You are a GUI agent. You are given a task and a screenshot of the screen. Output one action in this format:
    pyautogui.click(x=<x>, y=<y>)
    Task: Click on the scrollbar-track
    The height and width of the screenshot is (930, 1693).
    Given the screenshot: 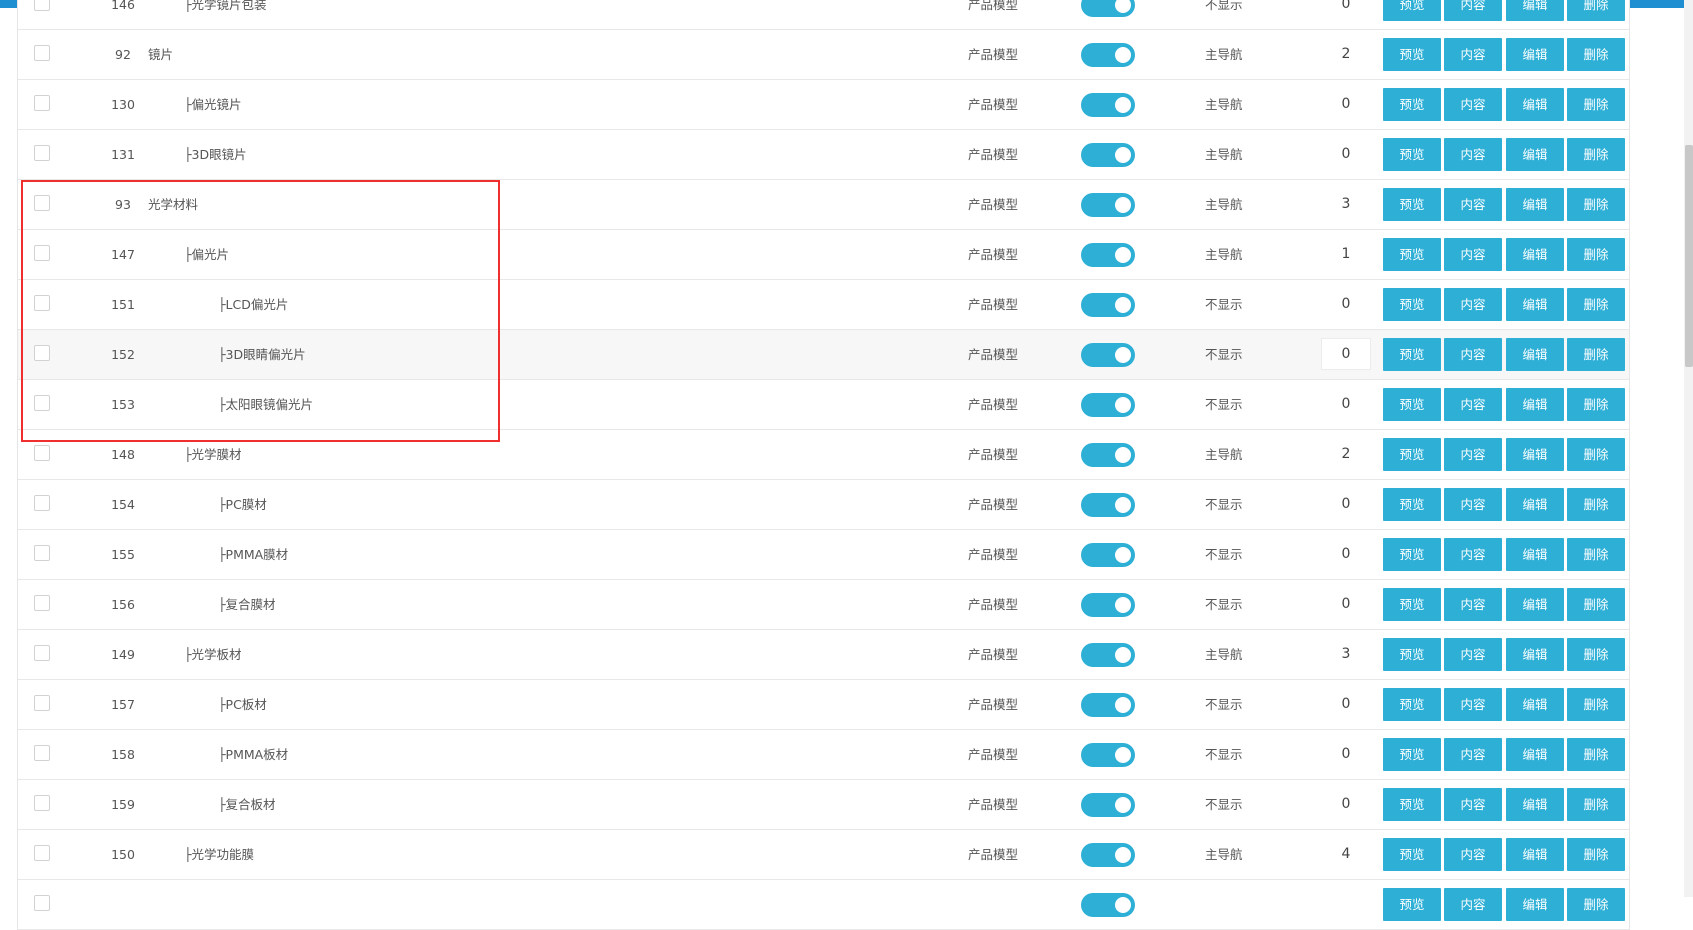 What is the action you would take?
    pyautogui.click(x=1688, y=448)
    